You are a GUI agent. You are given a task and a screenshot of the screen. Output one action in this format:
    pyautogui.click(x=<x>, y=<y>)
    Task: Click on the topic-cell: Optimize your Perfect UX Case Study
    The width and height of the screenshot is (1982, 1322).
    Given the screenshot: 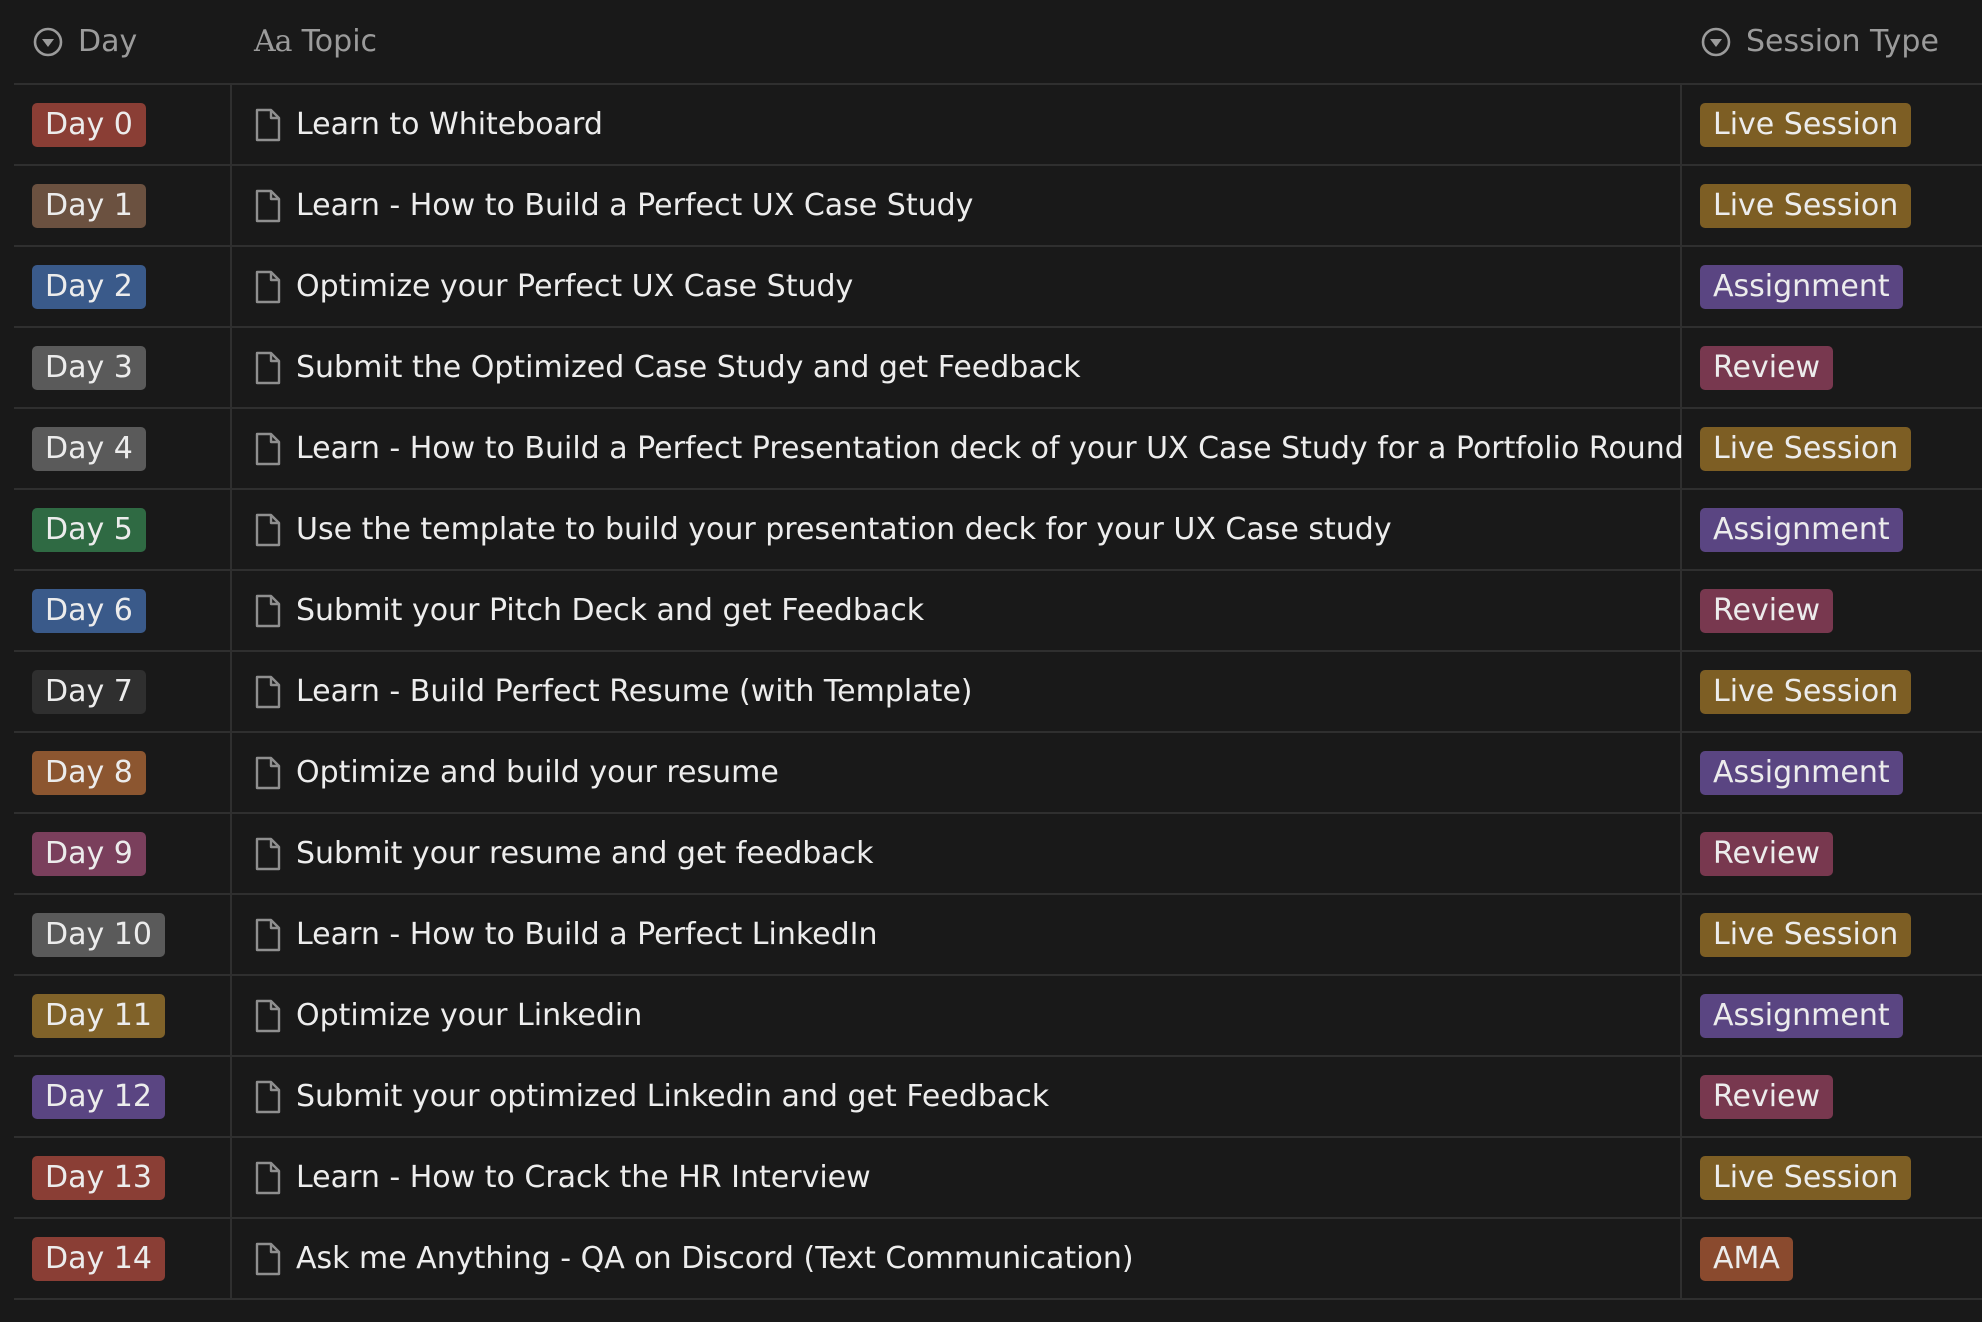 What is the action you would take?
    pyautogui.click(x=957, y=286)
    